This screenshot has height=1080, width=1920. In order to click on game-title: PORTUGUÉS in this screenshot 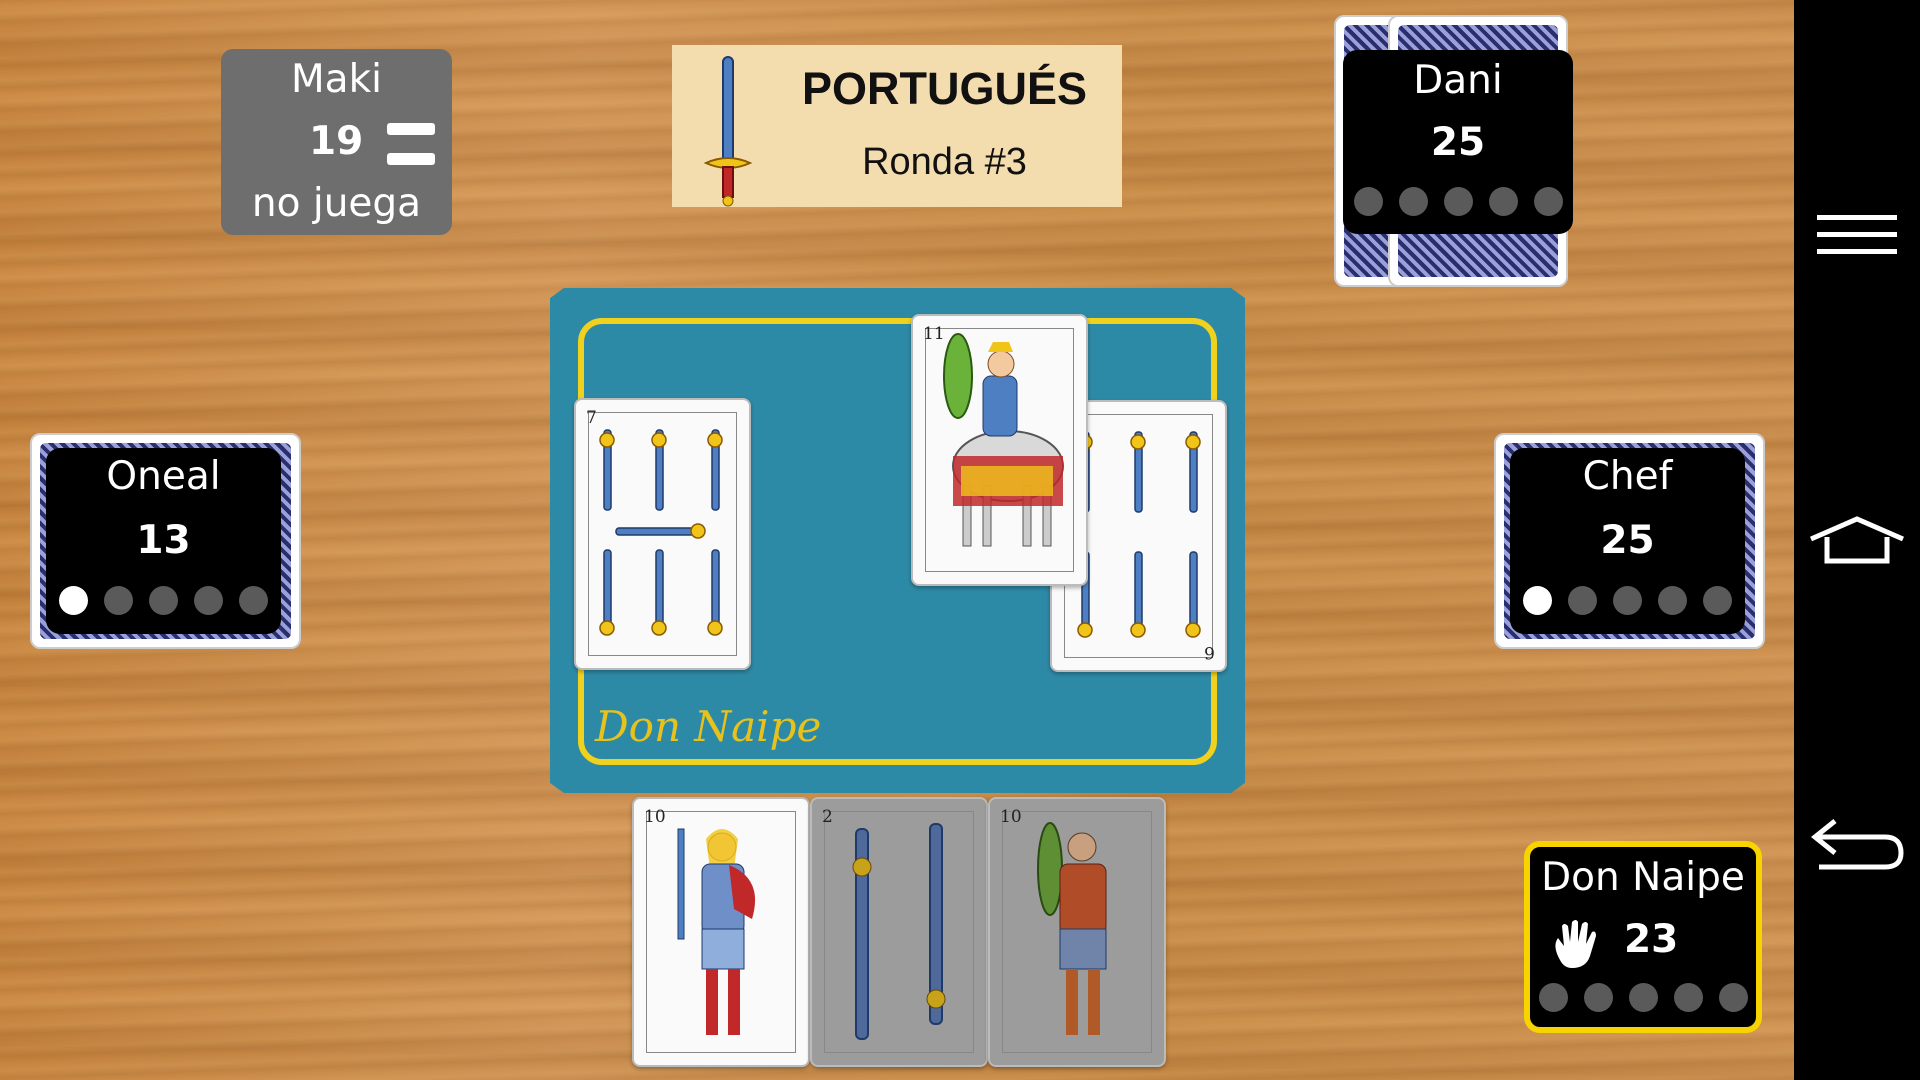, I will do `click(944, 88)`.